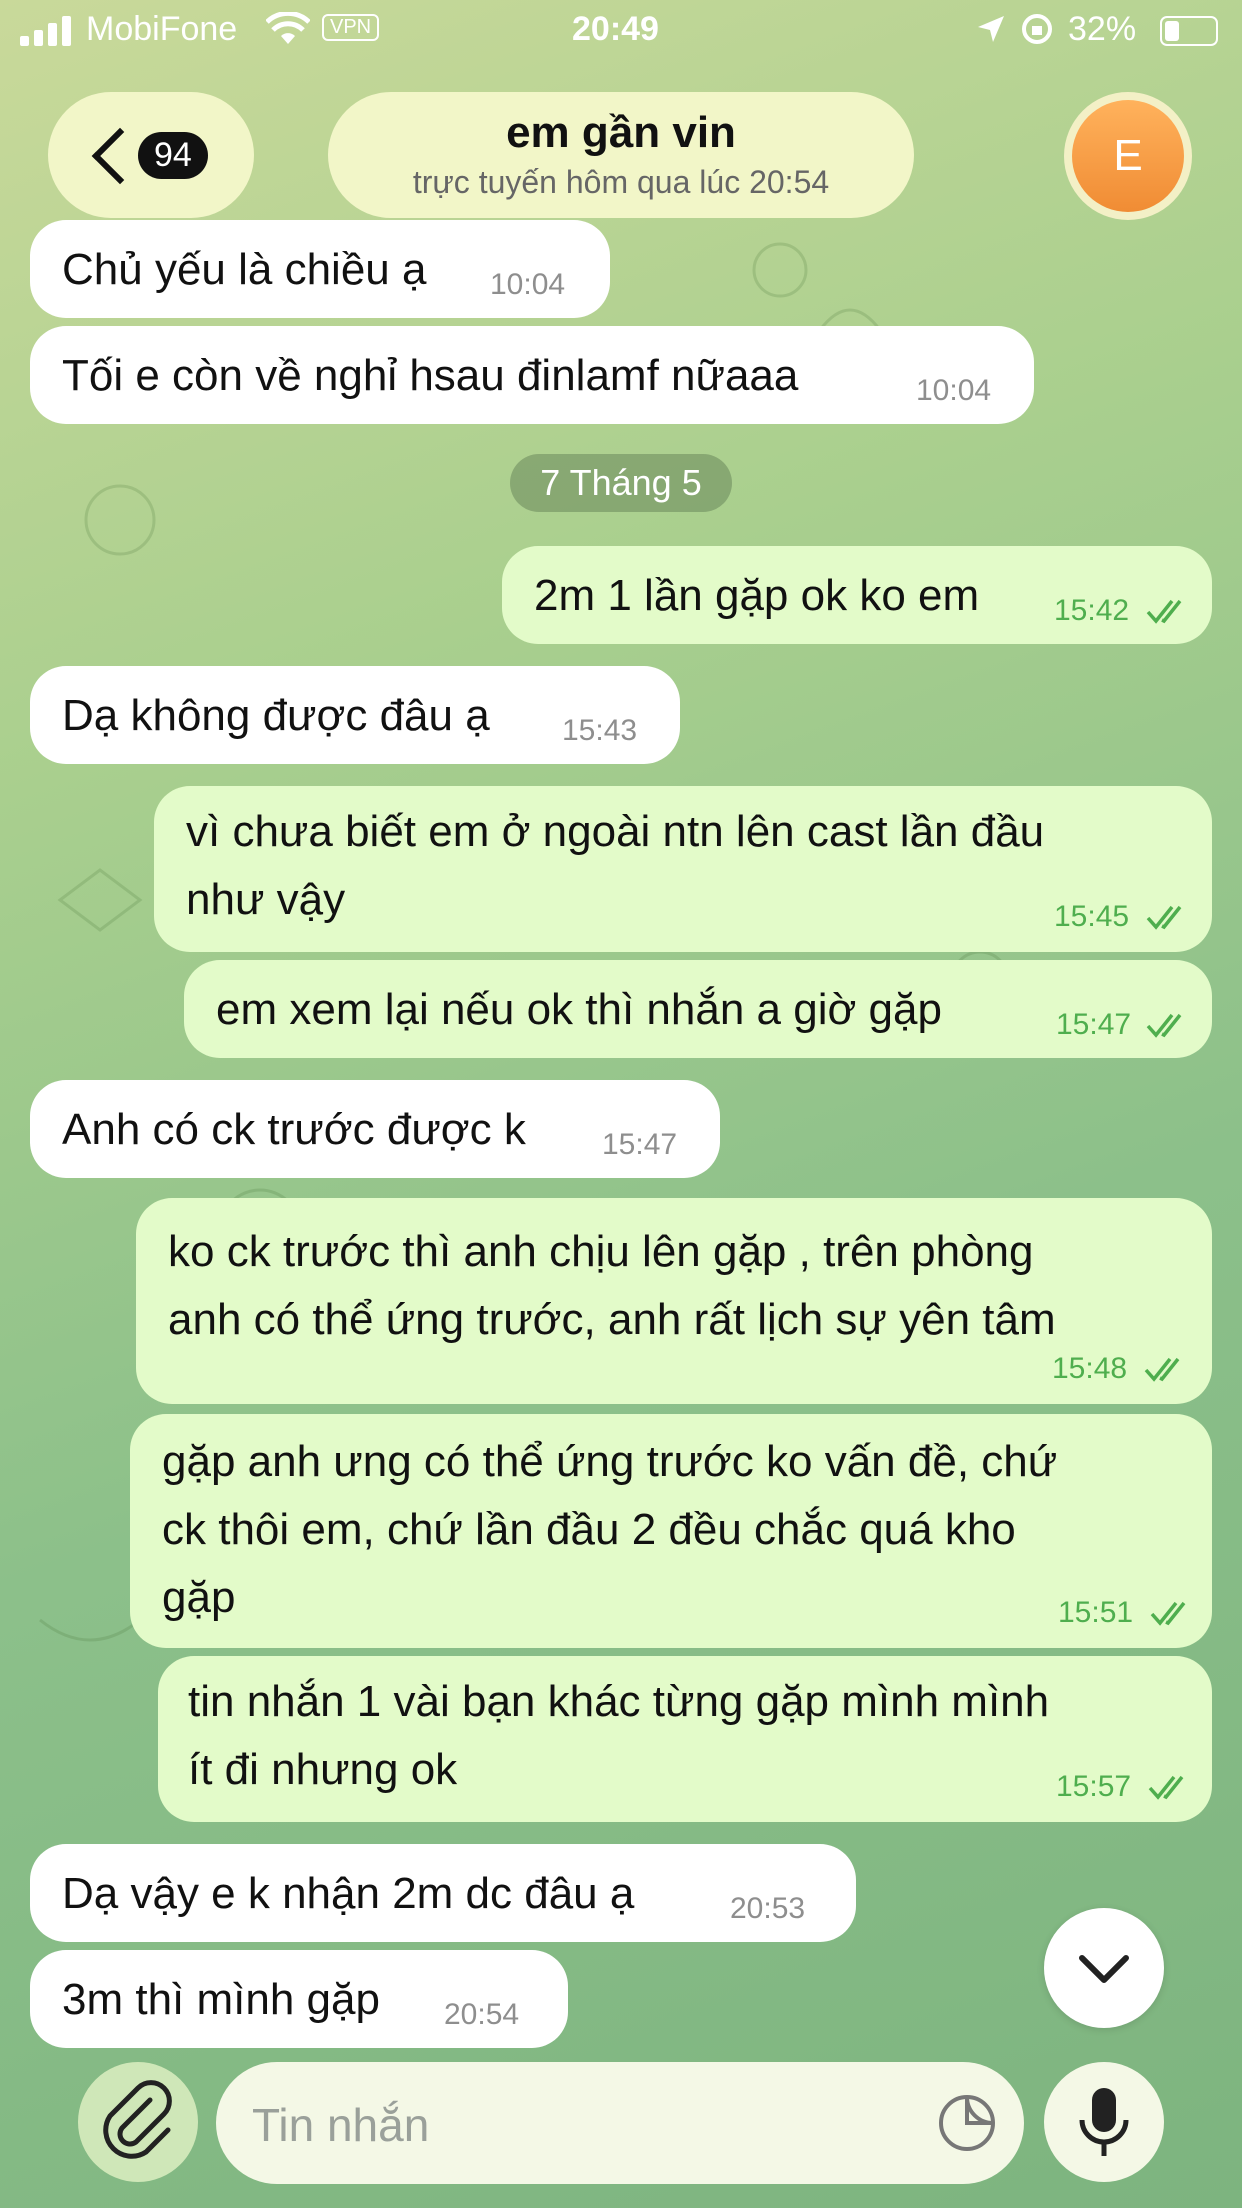  I want to click on microphone-icon, so click(1104, 2122).